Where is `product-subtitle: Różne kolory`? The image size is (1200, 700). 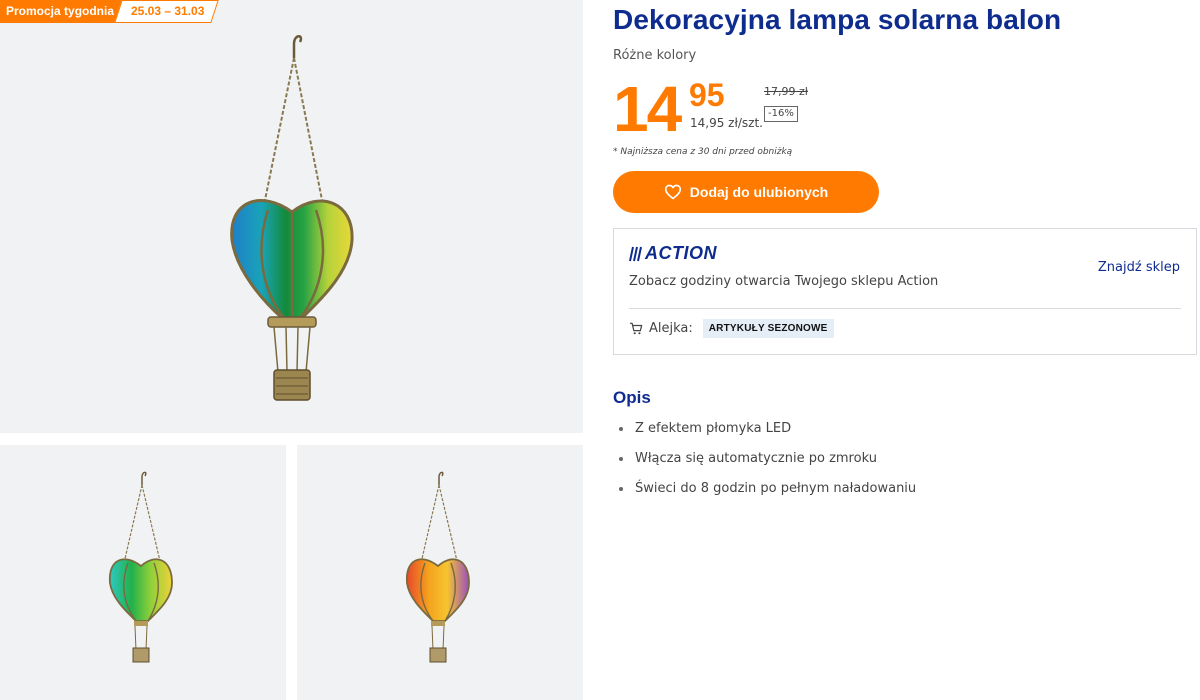
product-subtitle: Różne kolory is located at coordinates (655, 55).